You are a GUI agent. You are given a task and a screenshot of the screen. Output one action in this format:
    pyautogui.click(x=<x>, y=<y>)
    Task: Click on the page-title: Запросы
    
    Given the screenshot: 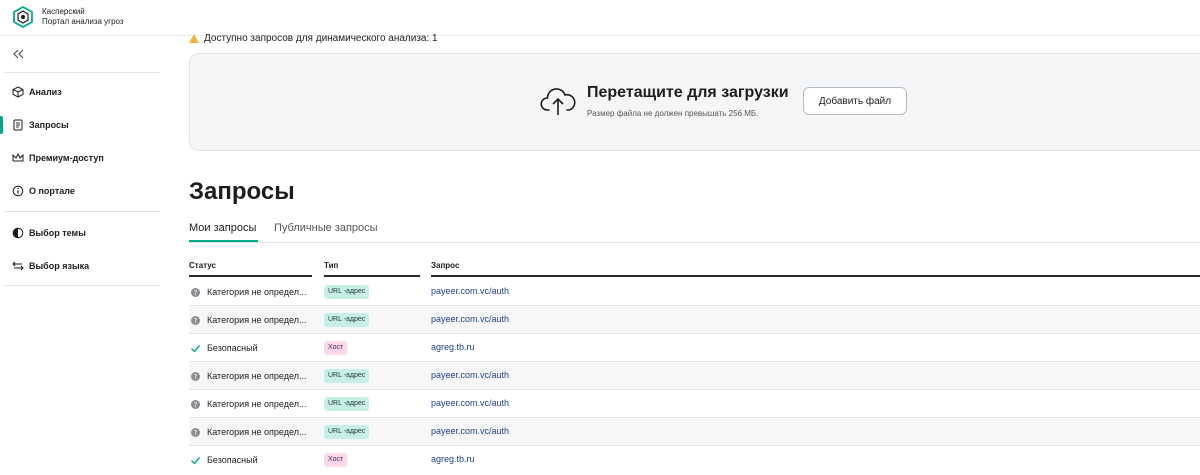 What is the action you would take?
    pyautogui.click(x=242, y=191)
    